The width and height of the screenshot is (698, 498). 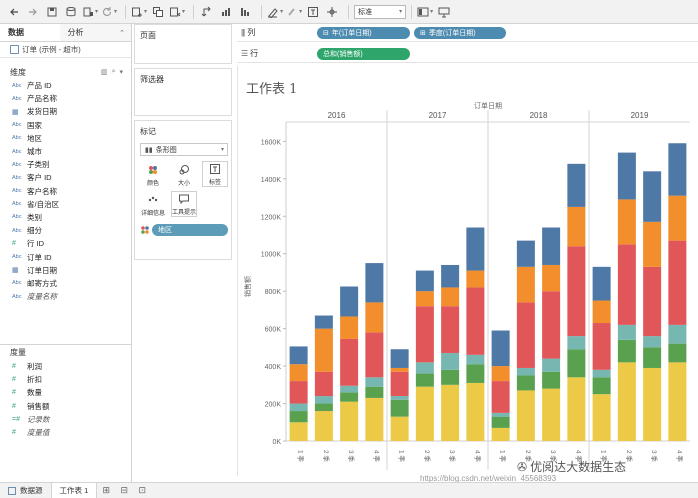 I want to click on region-pill: 地区, so click(x=190, y=230).